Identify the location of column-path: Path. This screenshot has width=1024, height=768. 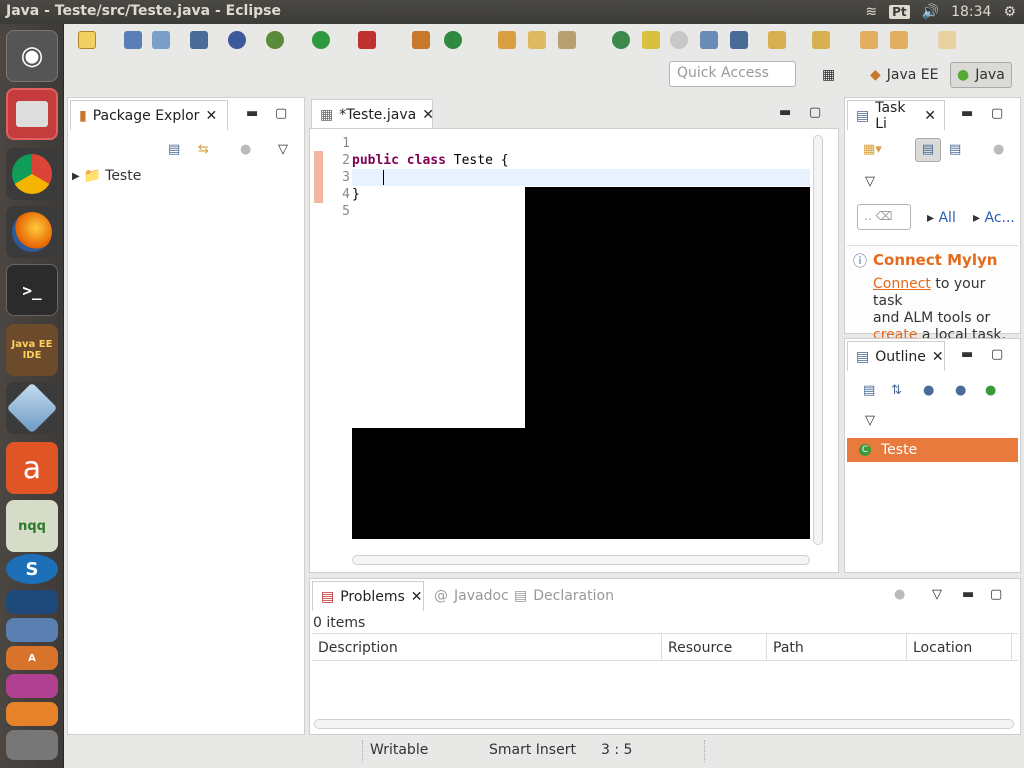
(837, 647).